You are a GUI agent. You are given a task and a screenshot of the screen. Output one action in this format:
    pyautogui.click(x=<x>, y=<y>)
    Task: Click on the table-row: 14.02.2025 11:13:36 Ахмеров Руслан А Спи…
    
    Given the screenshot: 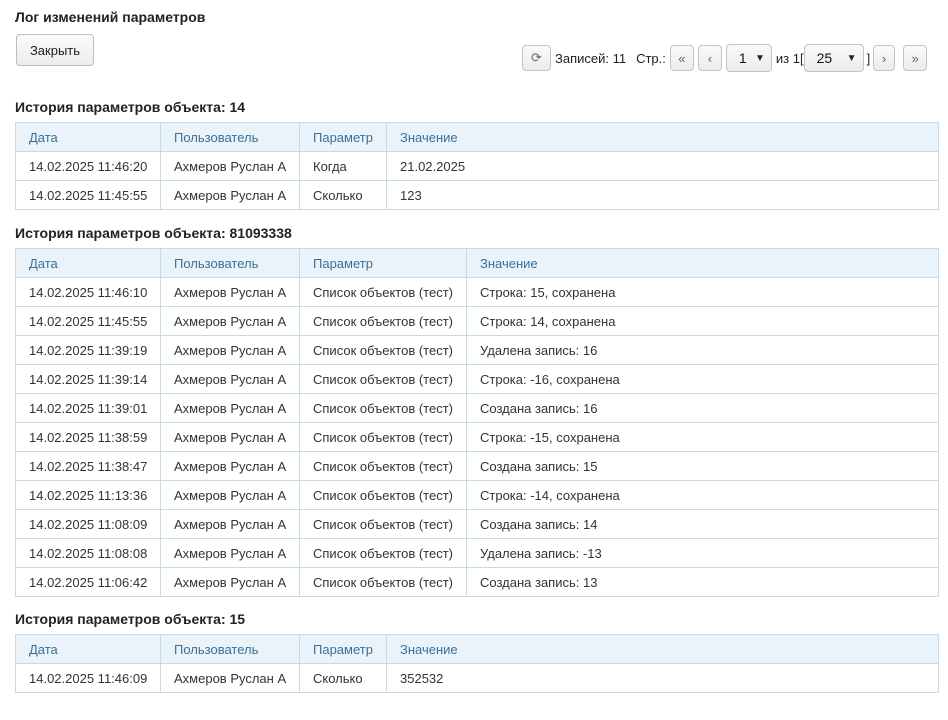 What is the action you would take?
    pyautogui.click(x=477, y=495)
    